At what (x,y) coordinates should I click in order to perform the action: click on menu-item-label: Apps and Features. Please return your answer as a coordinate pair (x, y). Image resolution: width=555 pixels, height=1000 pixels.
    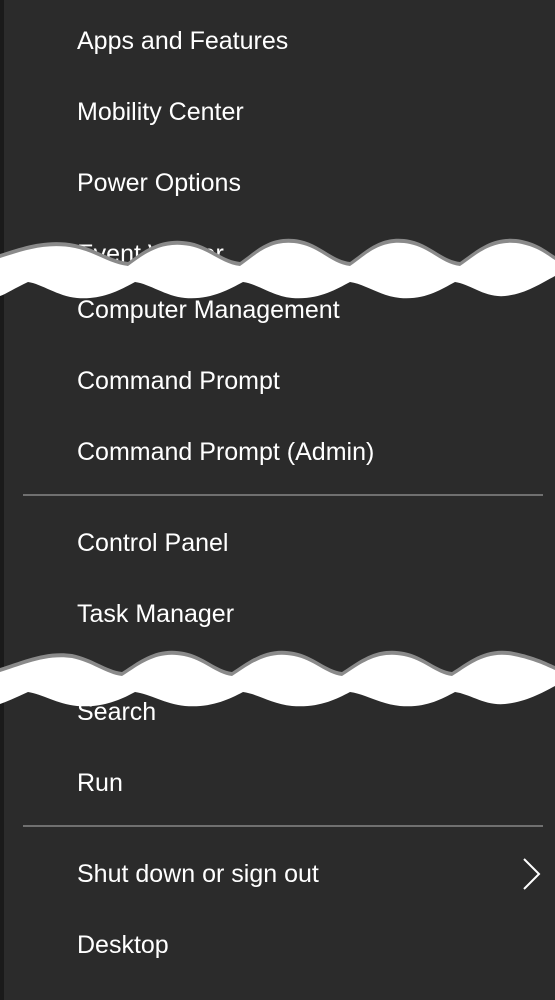
    Looking at the image, I should click on (183, 41).